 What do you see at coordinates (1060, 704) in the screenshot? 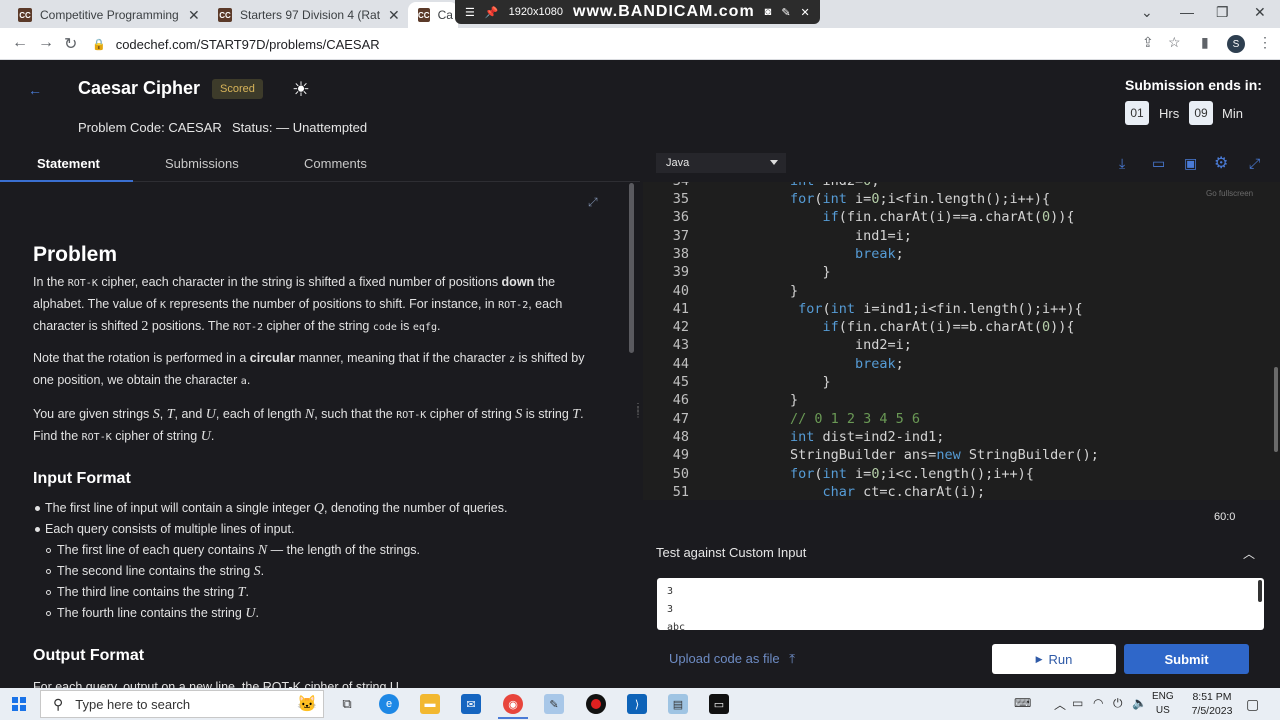
I see `tray-chevron-icon: ︿` at bounding box center [1060, 704].